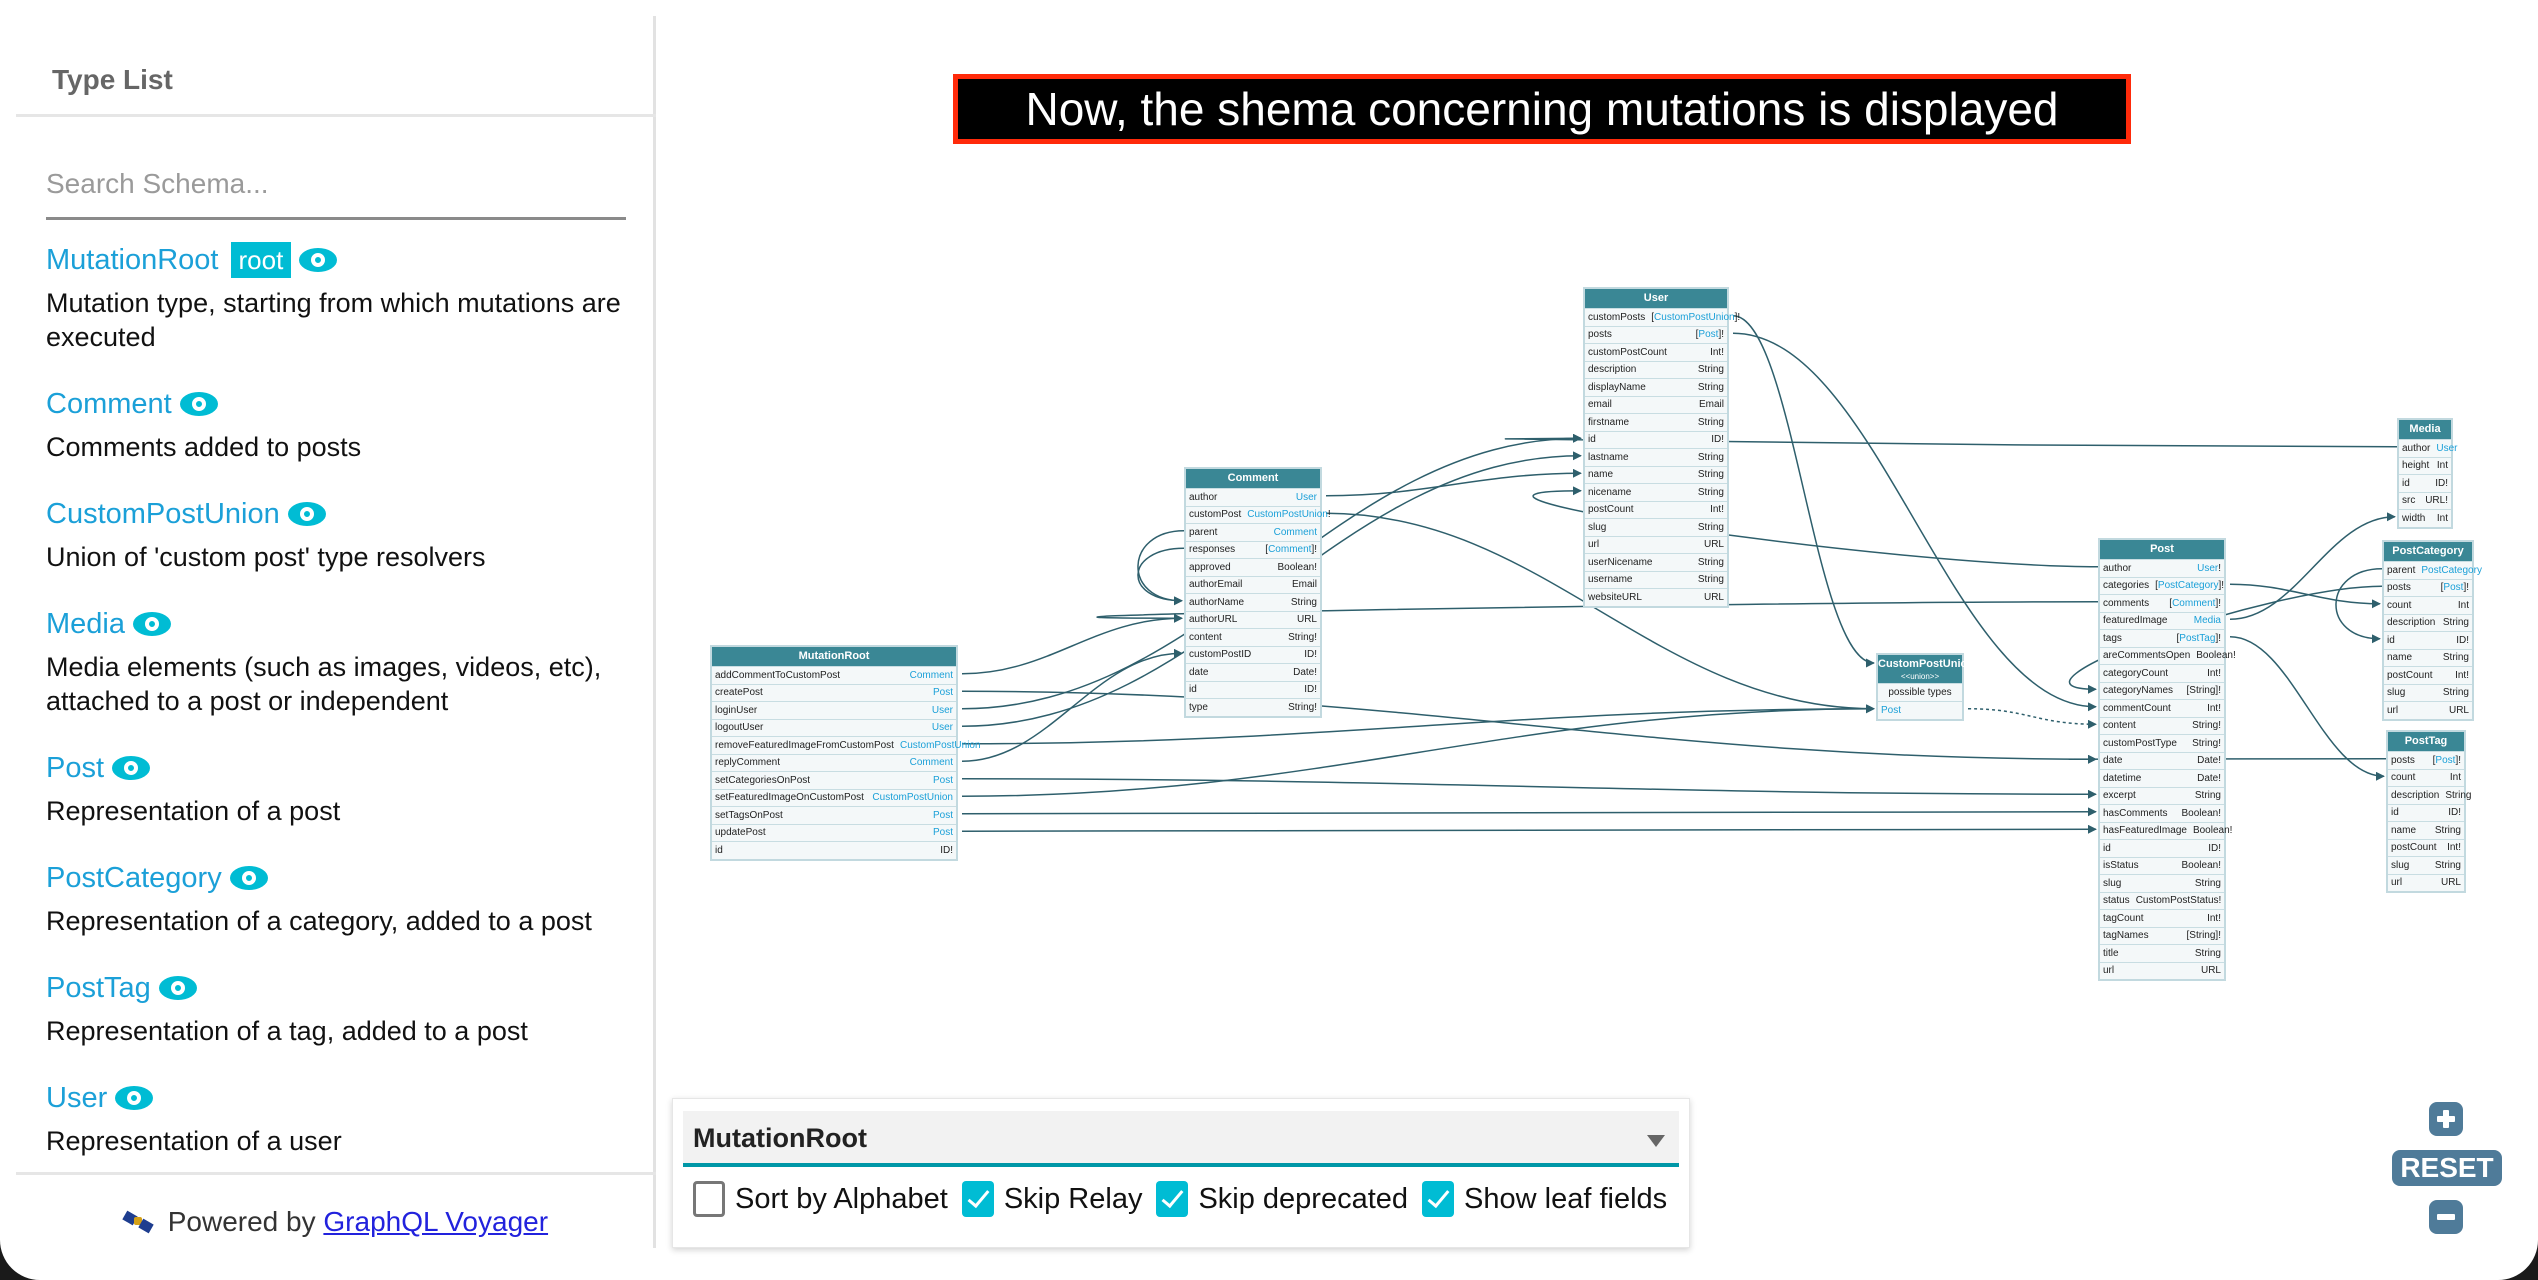 This screenshot has width=2538, height=1280. I want to click on field-row: loginUser User, so click(834, 710).